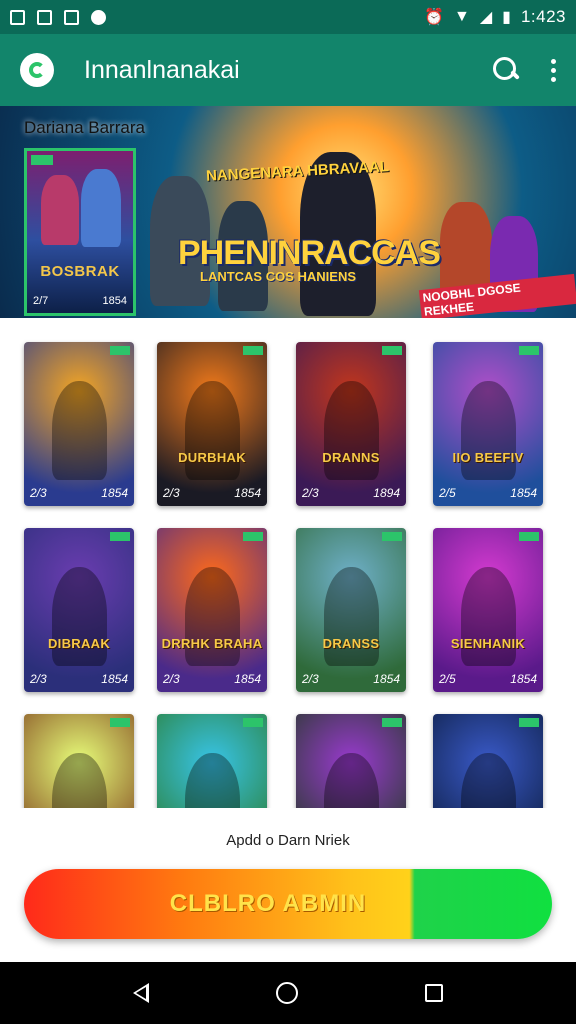 The image size is (576, 1024). What do you see at coordinates (309, 253) in the screenshot?
I see `banner-headline: PHENINRACCAS` at bounding box center [309, 253].